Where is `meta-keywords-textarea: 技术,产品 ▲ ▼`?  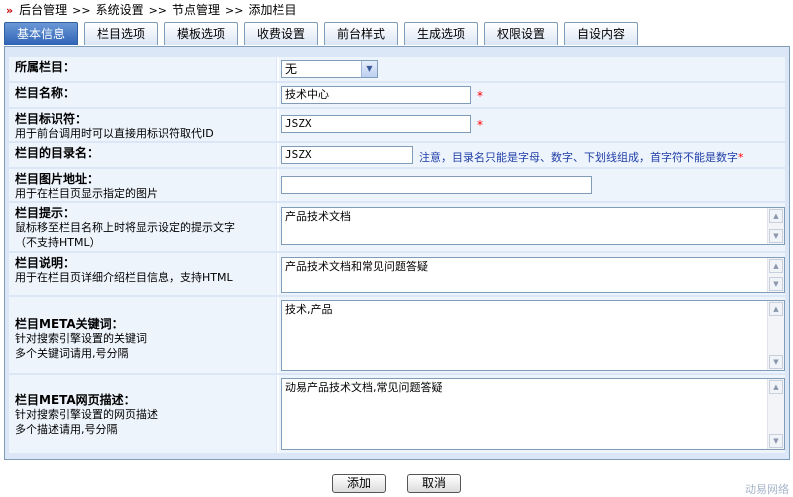
meta-keywords-textarea: 技术,产品 ▲ ▼ is located at coordinates (533, 335).